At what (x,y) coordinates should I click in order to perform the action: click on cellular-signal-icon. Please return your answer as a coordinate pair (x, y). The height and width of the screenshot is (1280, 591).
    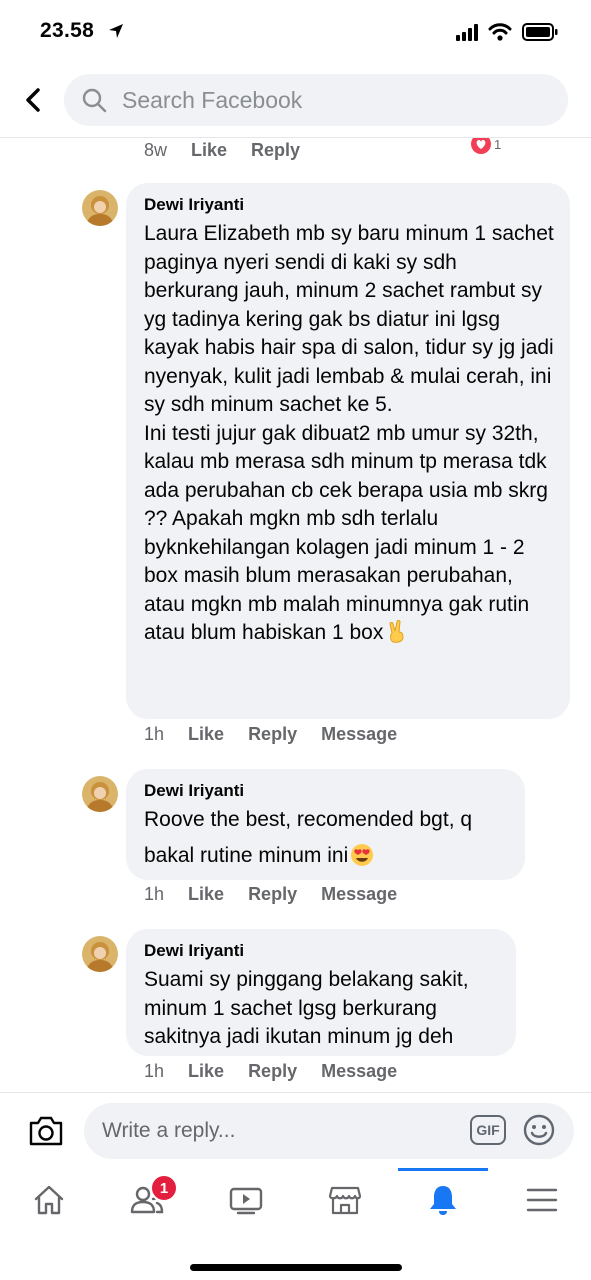
    Looking at the image, I should click on (467, 32).